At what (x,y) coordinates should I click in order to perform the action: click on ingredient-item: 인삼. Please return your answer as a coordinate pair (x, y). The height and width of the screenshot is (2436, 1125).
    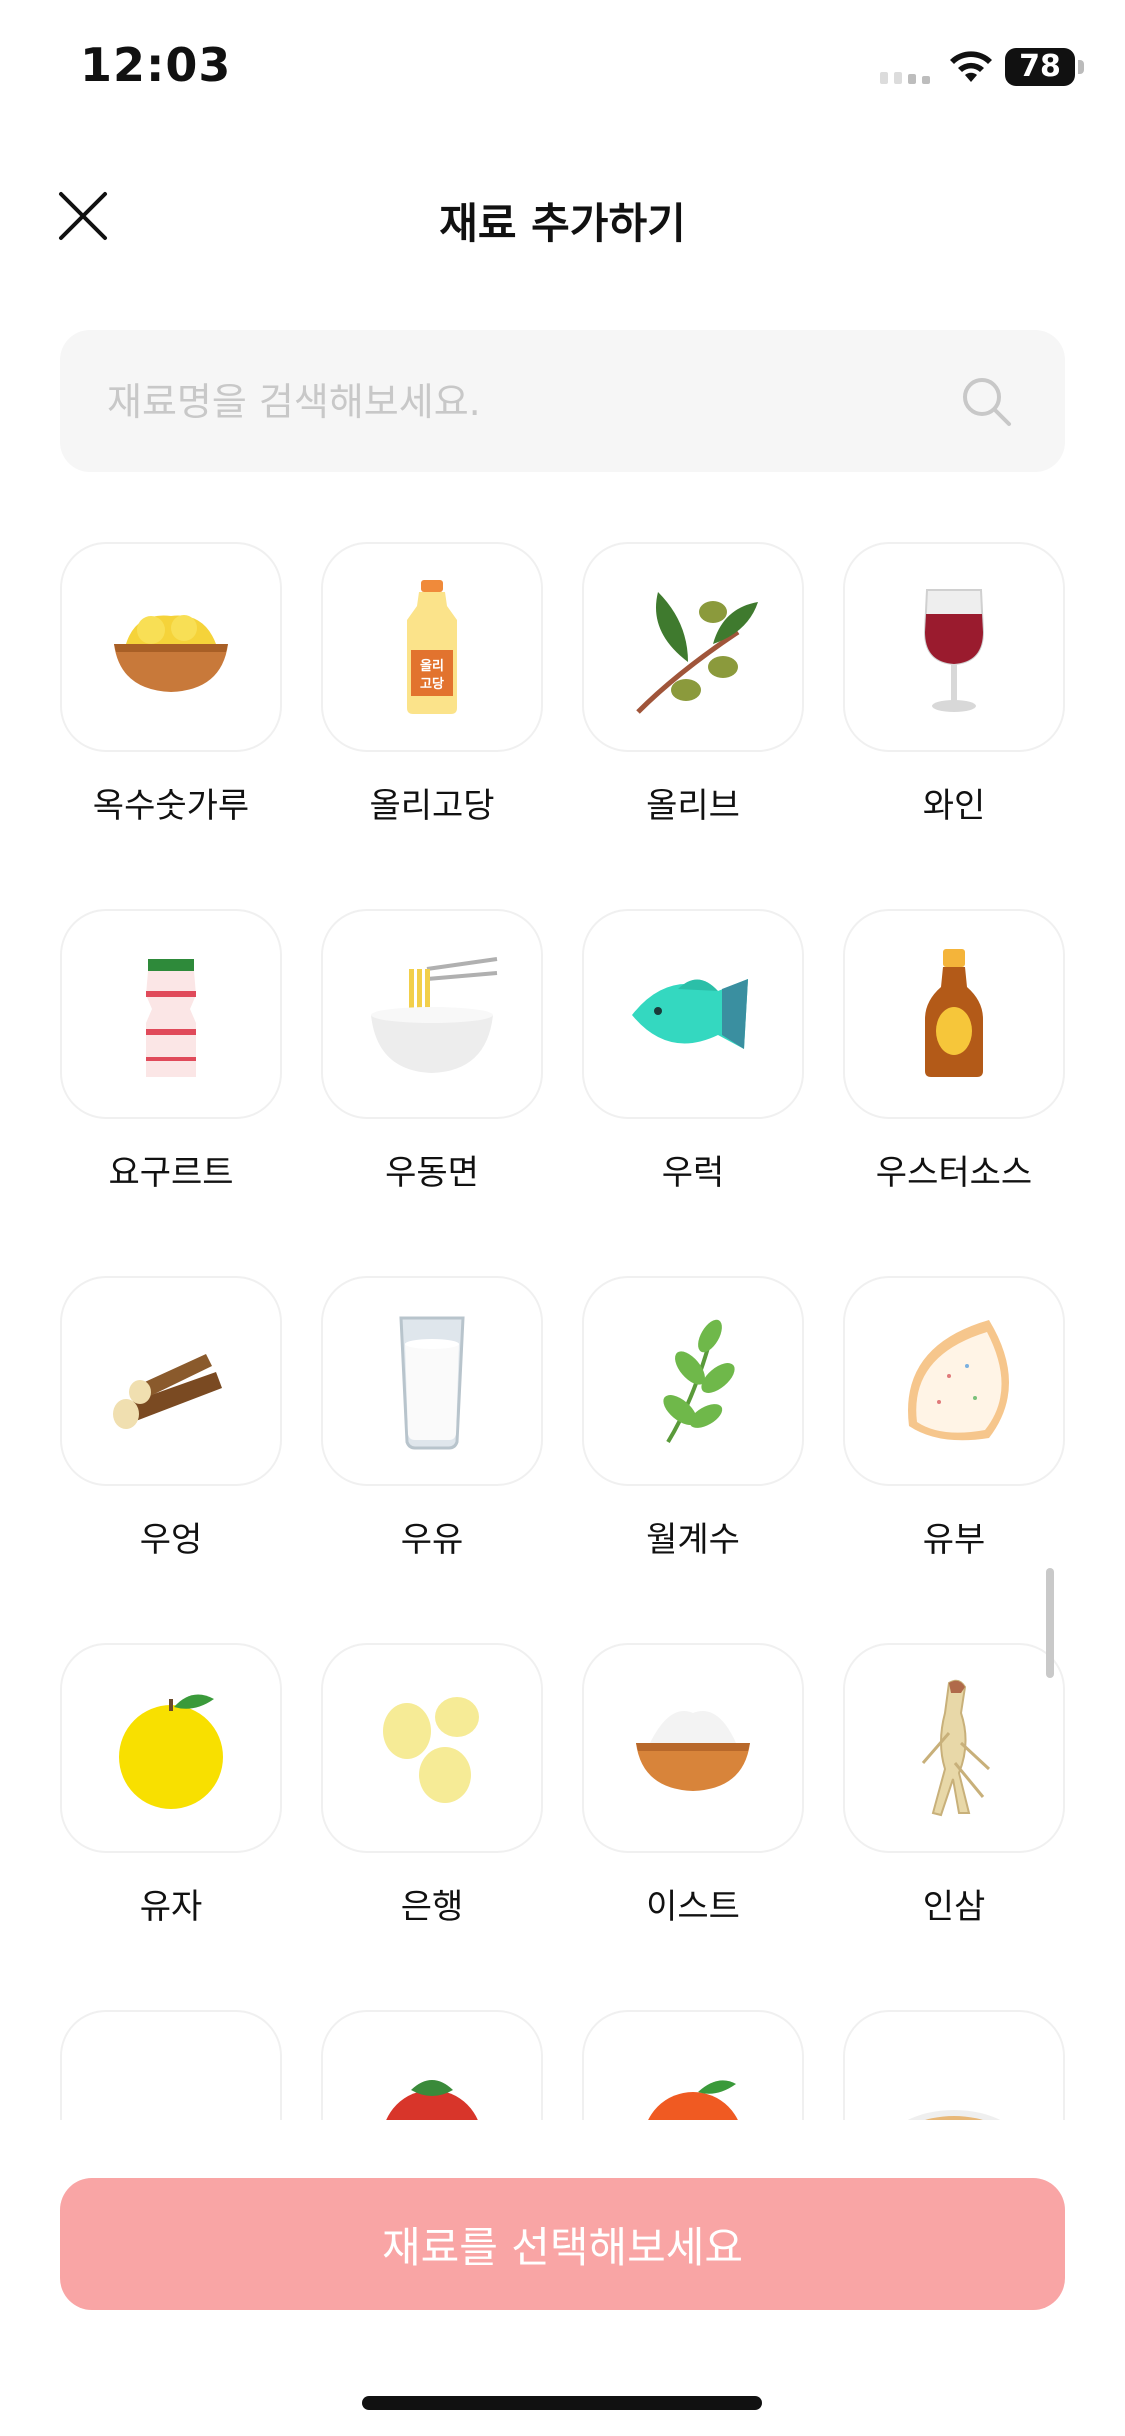
    Looking at the image, I should click on (954, 1785).